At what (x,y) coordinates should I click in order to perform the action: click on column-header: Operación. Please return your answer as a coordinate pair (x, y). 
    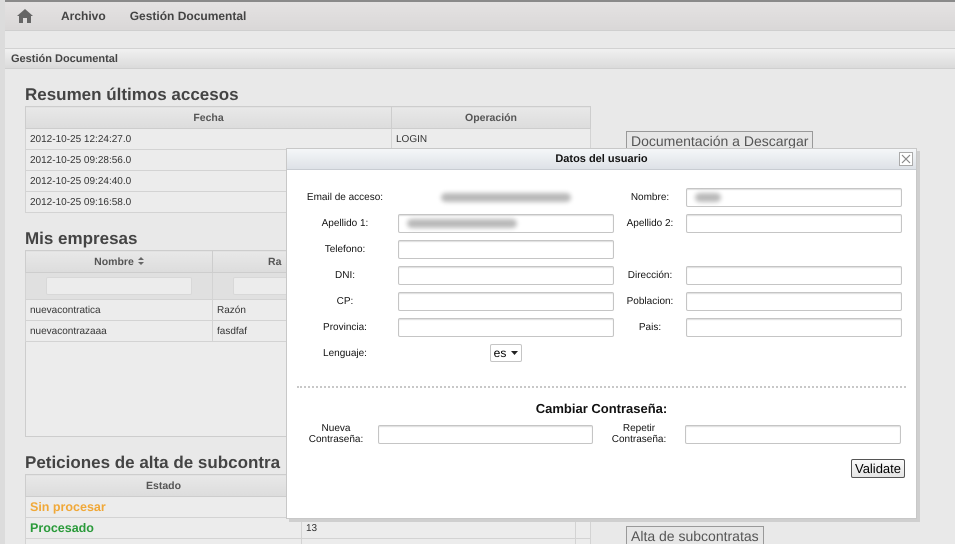
    Looking at the image, I should click on (491, 117).